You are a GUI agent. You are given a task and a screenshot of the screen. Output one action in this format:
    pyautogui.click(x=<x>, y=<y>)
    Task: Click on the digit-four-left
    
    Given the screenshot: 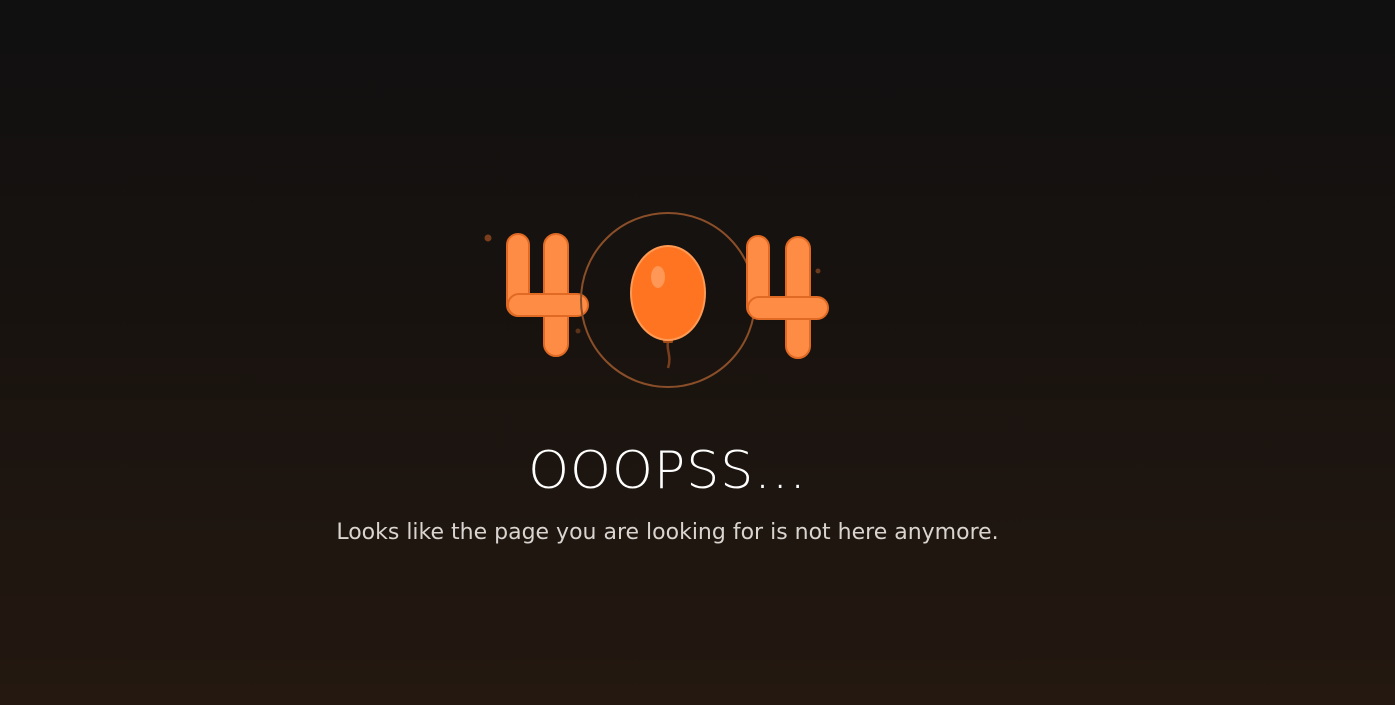 What is the action you would take?
    pyautogui.click(x=547, y=295)
    